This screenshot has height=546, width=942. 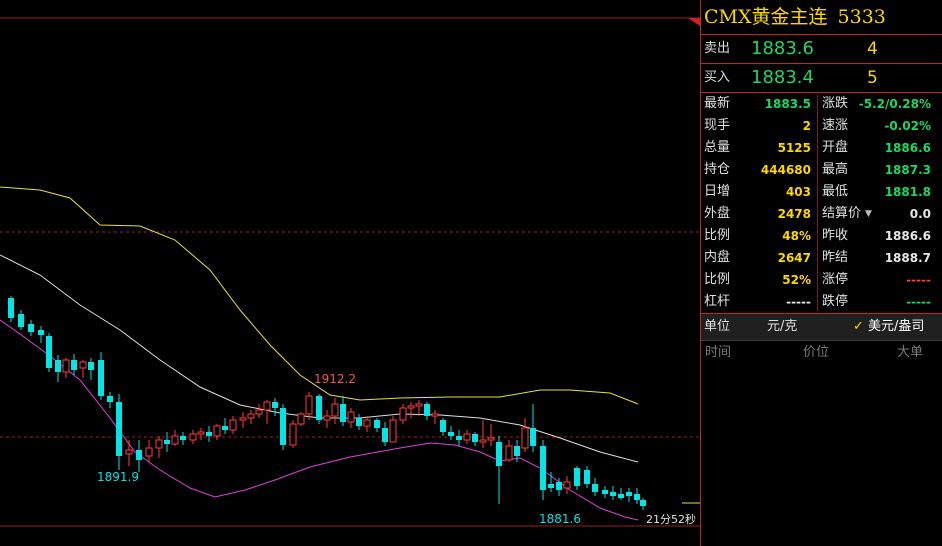 What do you see at coordinates (717, 191) in the screenshot?
I see `stat-label: 日增` at bounding box center [717, 191].